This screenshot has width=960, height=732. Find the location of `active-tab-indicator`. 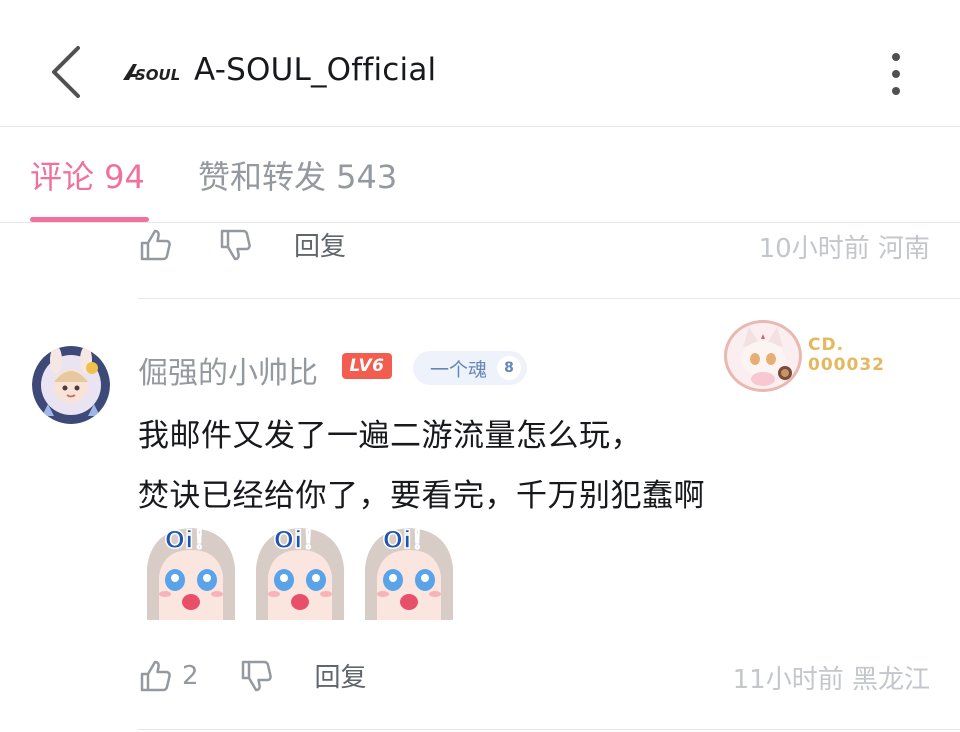

active-tab-indicator is located at coordinates (89, 219).